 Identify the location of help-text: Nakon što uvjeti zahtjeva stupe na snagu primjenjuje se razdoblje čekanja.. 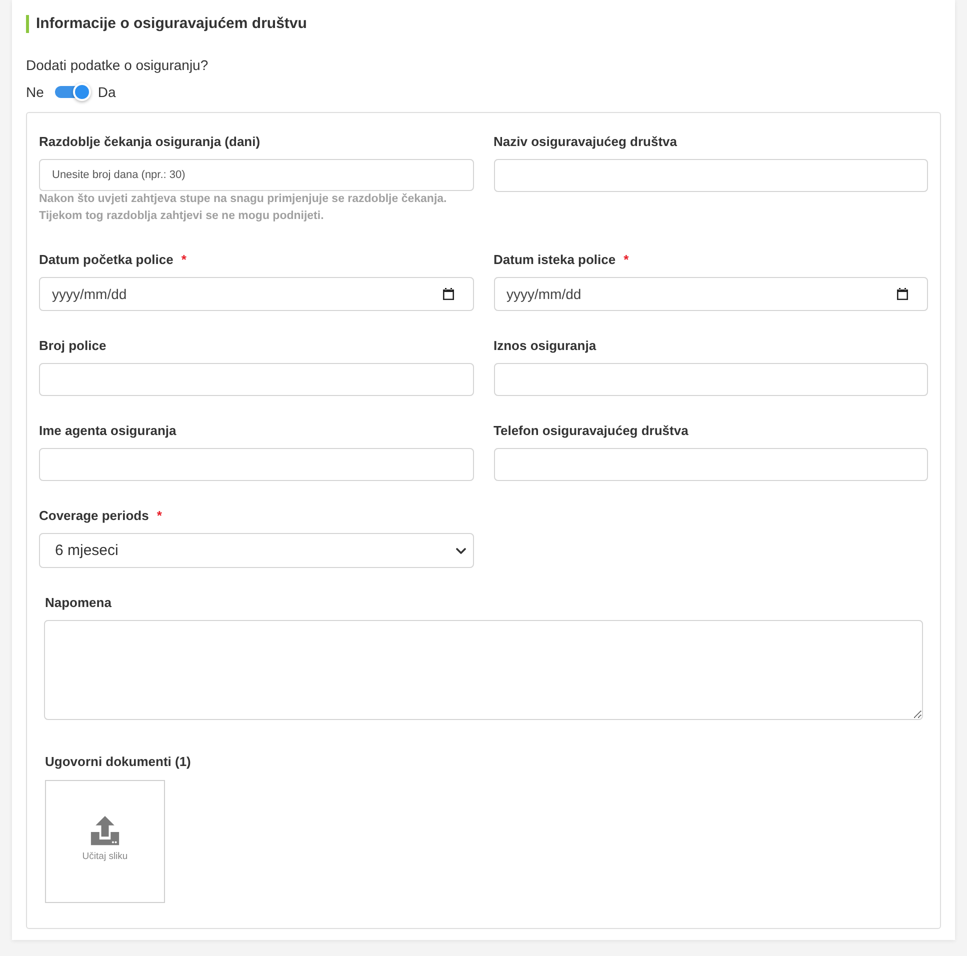
(243, 199).